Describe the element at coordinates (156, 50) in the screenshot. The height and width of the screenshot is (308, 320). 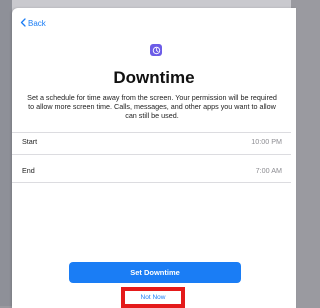
I see `hourglass-icon` at that location.